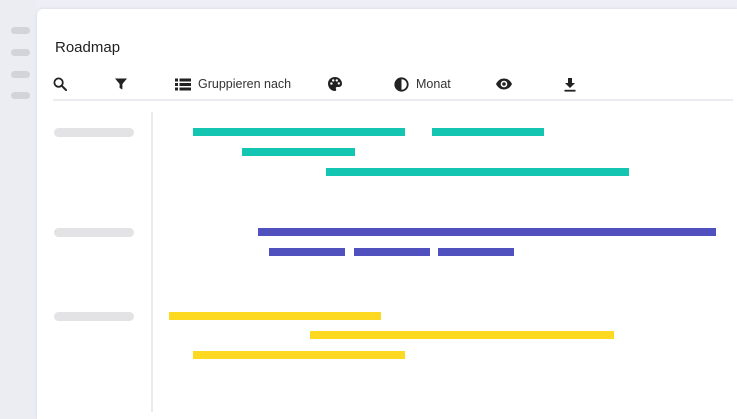 This screenshot has height=419, width=737. Describe the element at coordinates (393, 100) in the screenshot. I see `toolbar-divider` at that location.